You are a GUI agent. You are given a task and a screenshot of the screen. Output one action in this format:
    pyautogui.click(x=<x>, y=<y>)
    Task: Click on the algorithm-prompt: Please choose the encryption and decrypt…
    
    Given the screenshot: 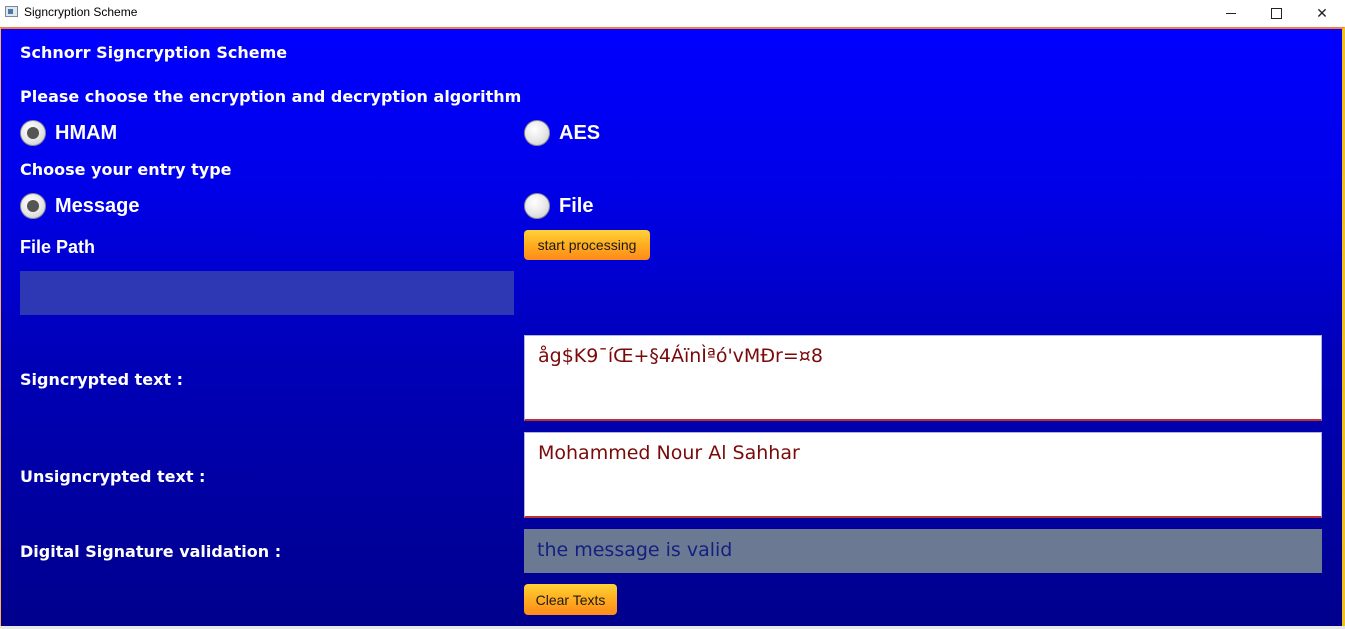 What is the action you would take?
    pyautogui.click(x=271, y=96)
    